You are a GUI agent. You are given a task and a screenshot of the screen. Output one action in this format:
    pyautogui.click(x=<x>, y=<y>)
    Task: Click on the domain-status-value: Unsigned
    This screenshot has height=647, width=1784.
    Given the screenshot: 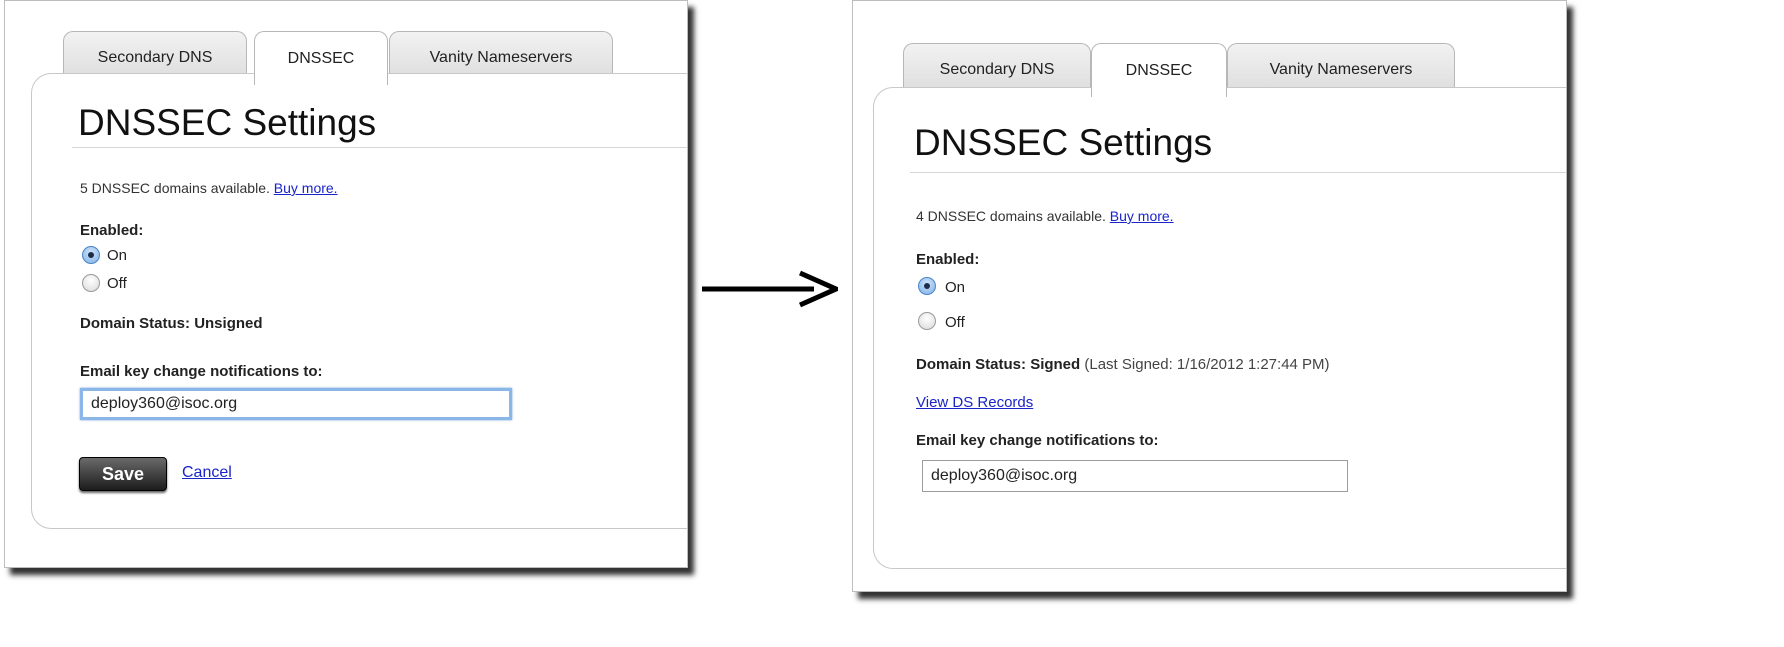 What is the action you would take?
    pyautogui.click(x=228, y=323)
    